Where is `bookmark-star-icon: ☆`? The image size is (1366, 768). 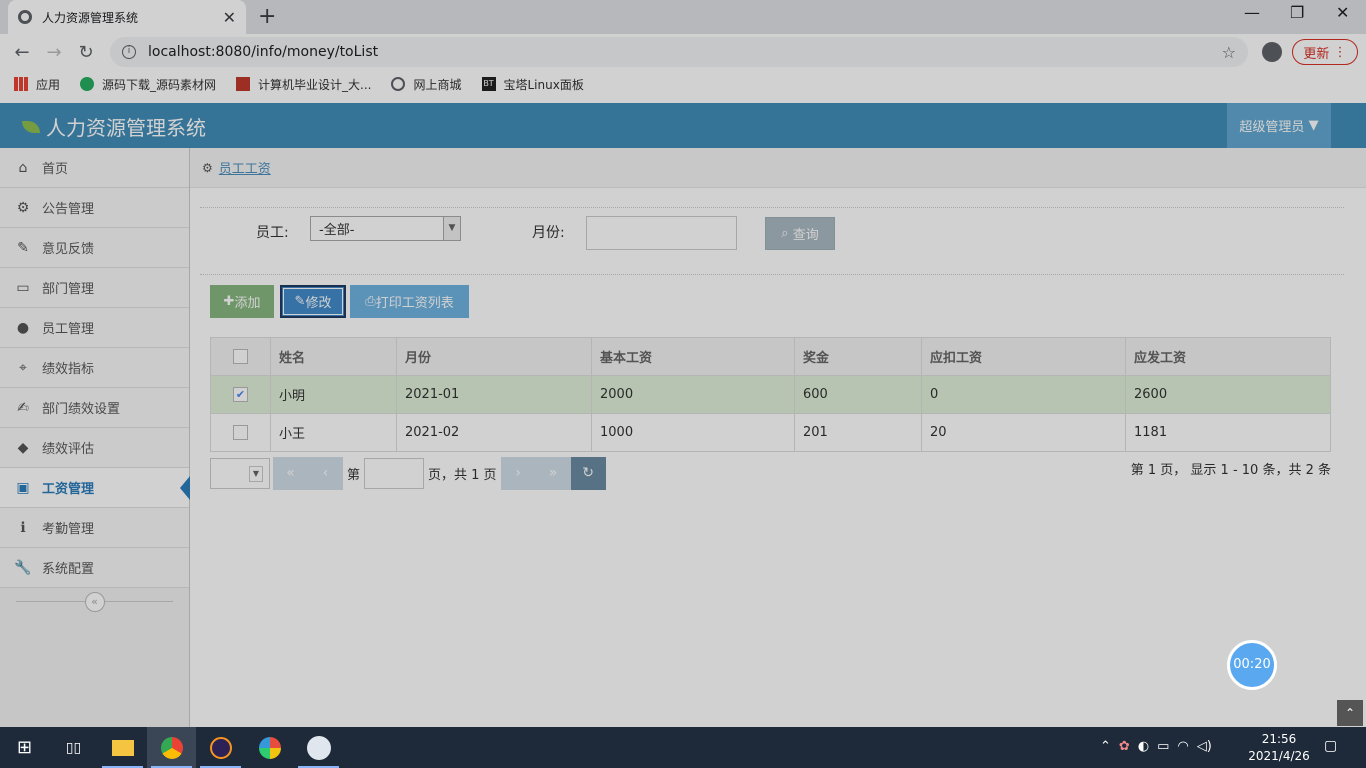
bookmark-star-icon: ☆ is located at coordinates (1229, 52).